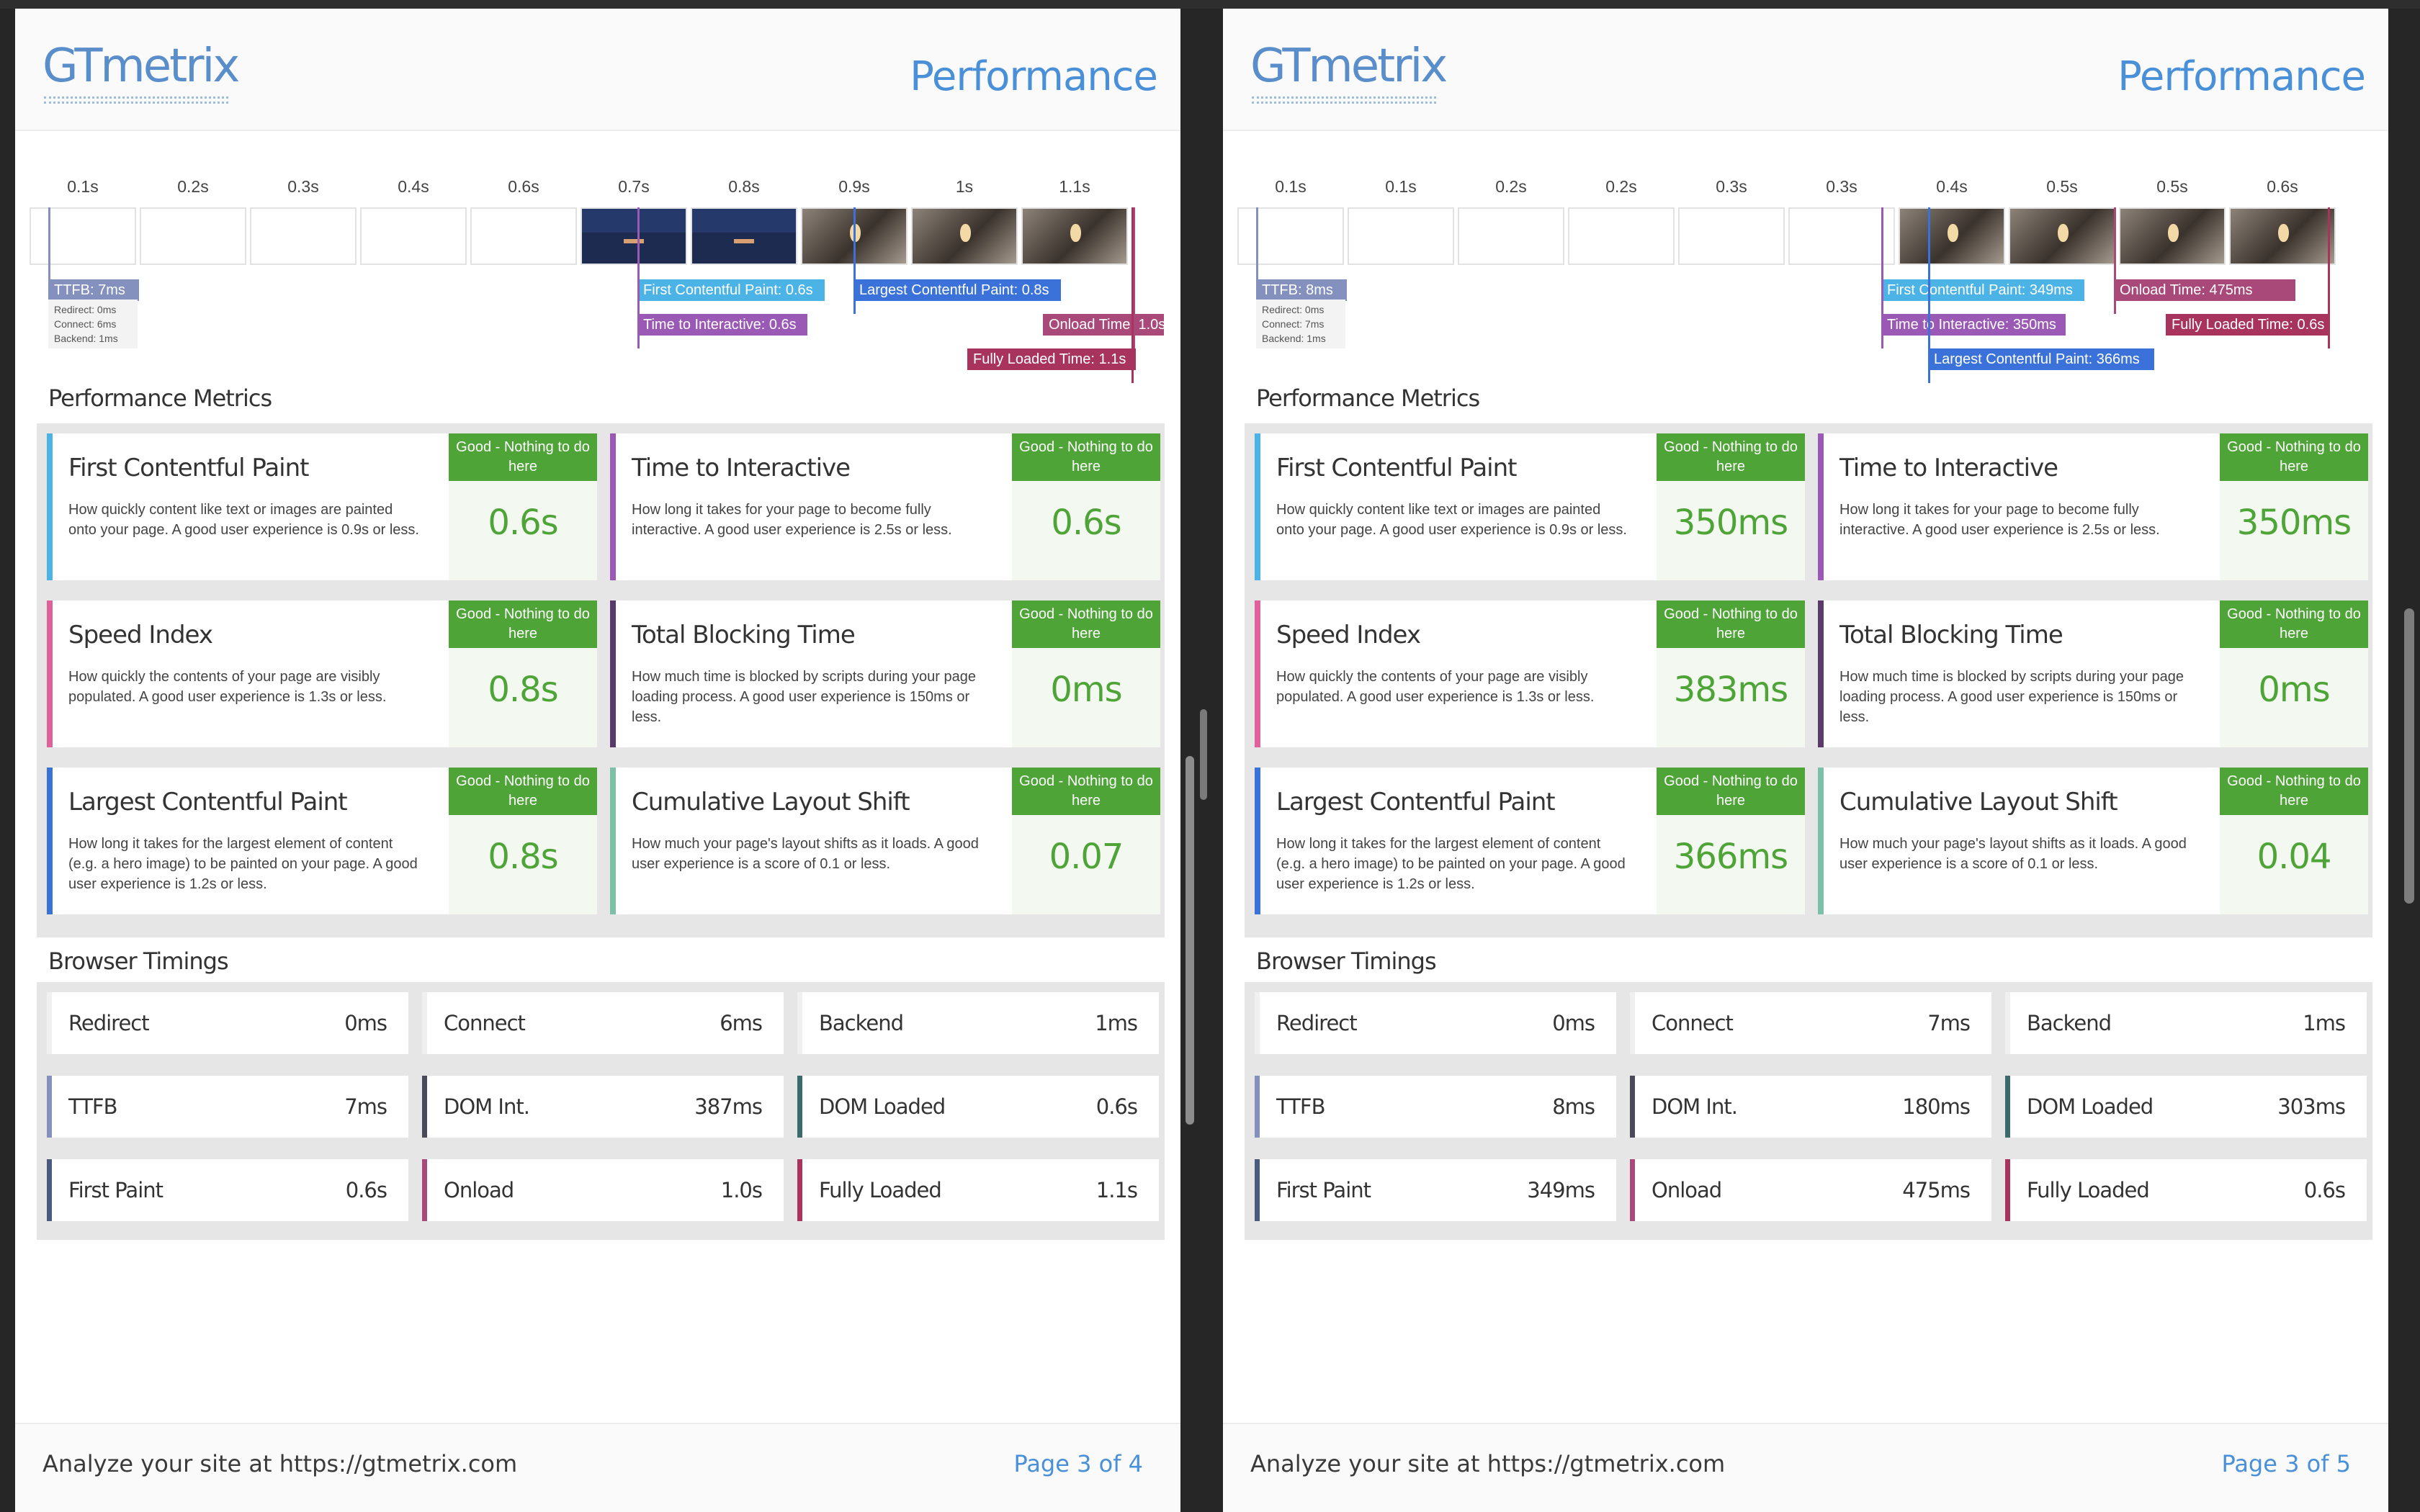 This screenshot has height=1512, width=2420. What do you see at coordinates (861, 1023) in the screenshot?
I see `timing-label: Backend` at bounding box center [861, 1023].